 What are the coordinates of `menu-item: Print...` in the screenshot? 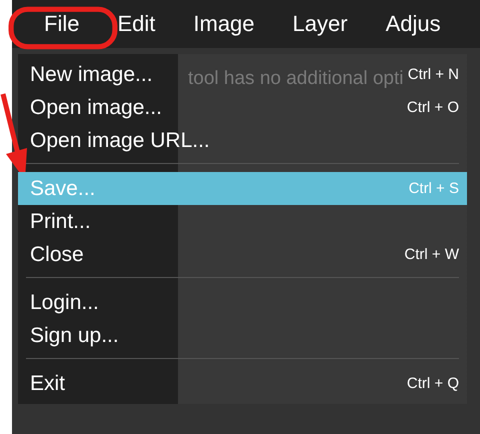 It's located at (60, 222).